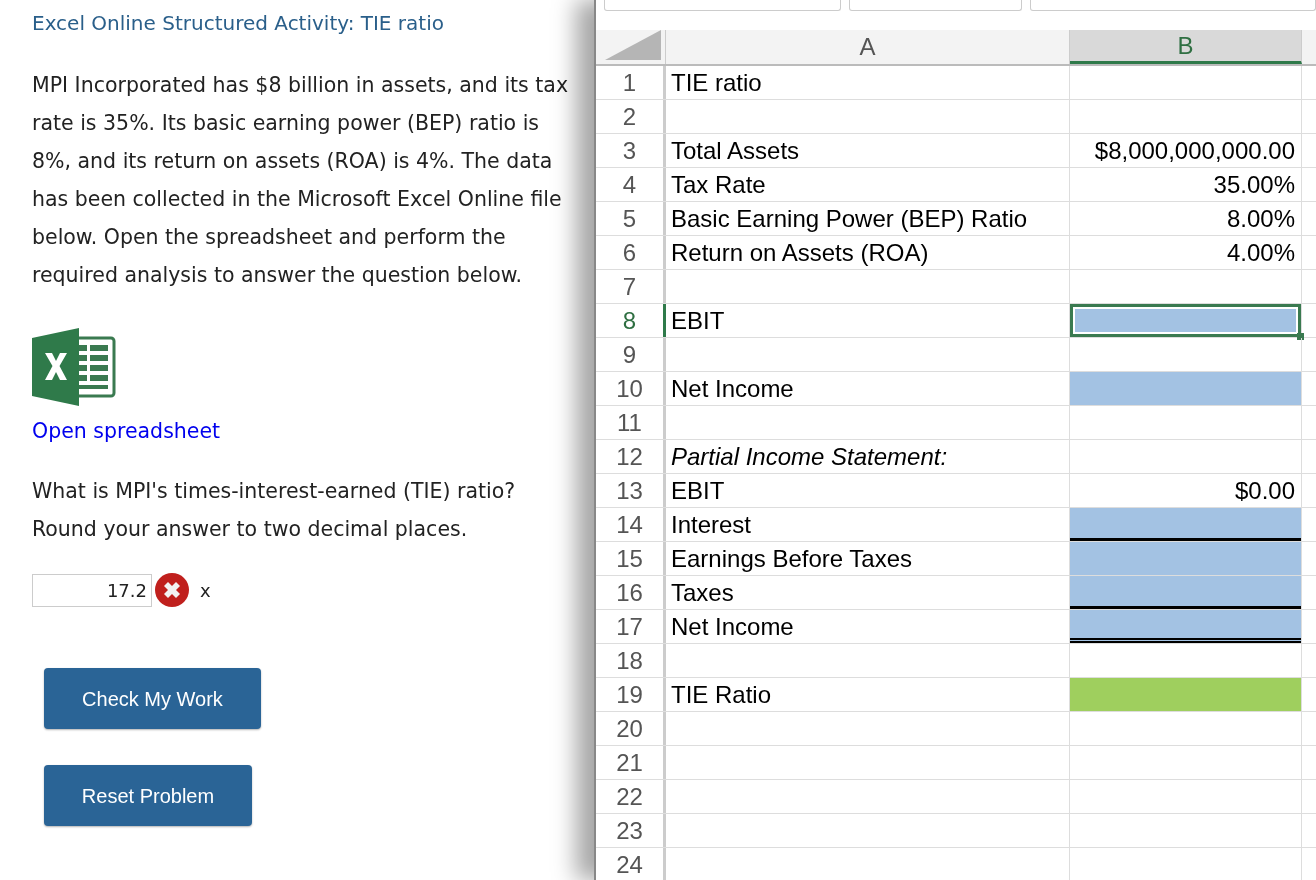 The width and height of the screenshot is (1316, 880). What do you see at coordinates (631, 320) in the screenshot?
I see `row-number: 8` at bounding box center [631, 320].